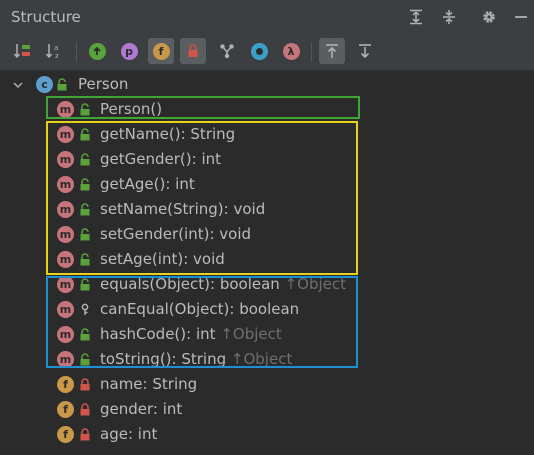  What do you see at coordinates (136, 359) in the screenshot?
I see `member-name: toString()` at bounding box center [136, 359].